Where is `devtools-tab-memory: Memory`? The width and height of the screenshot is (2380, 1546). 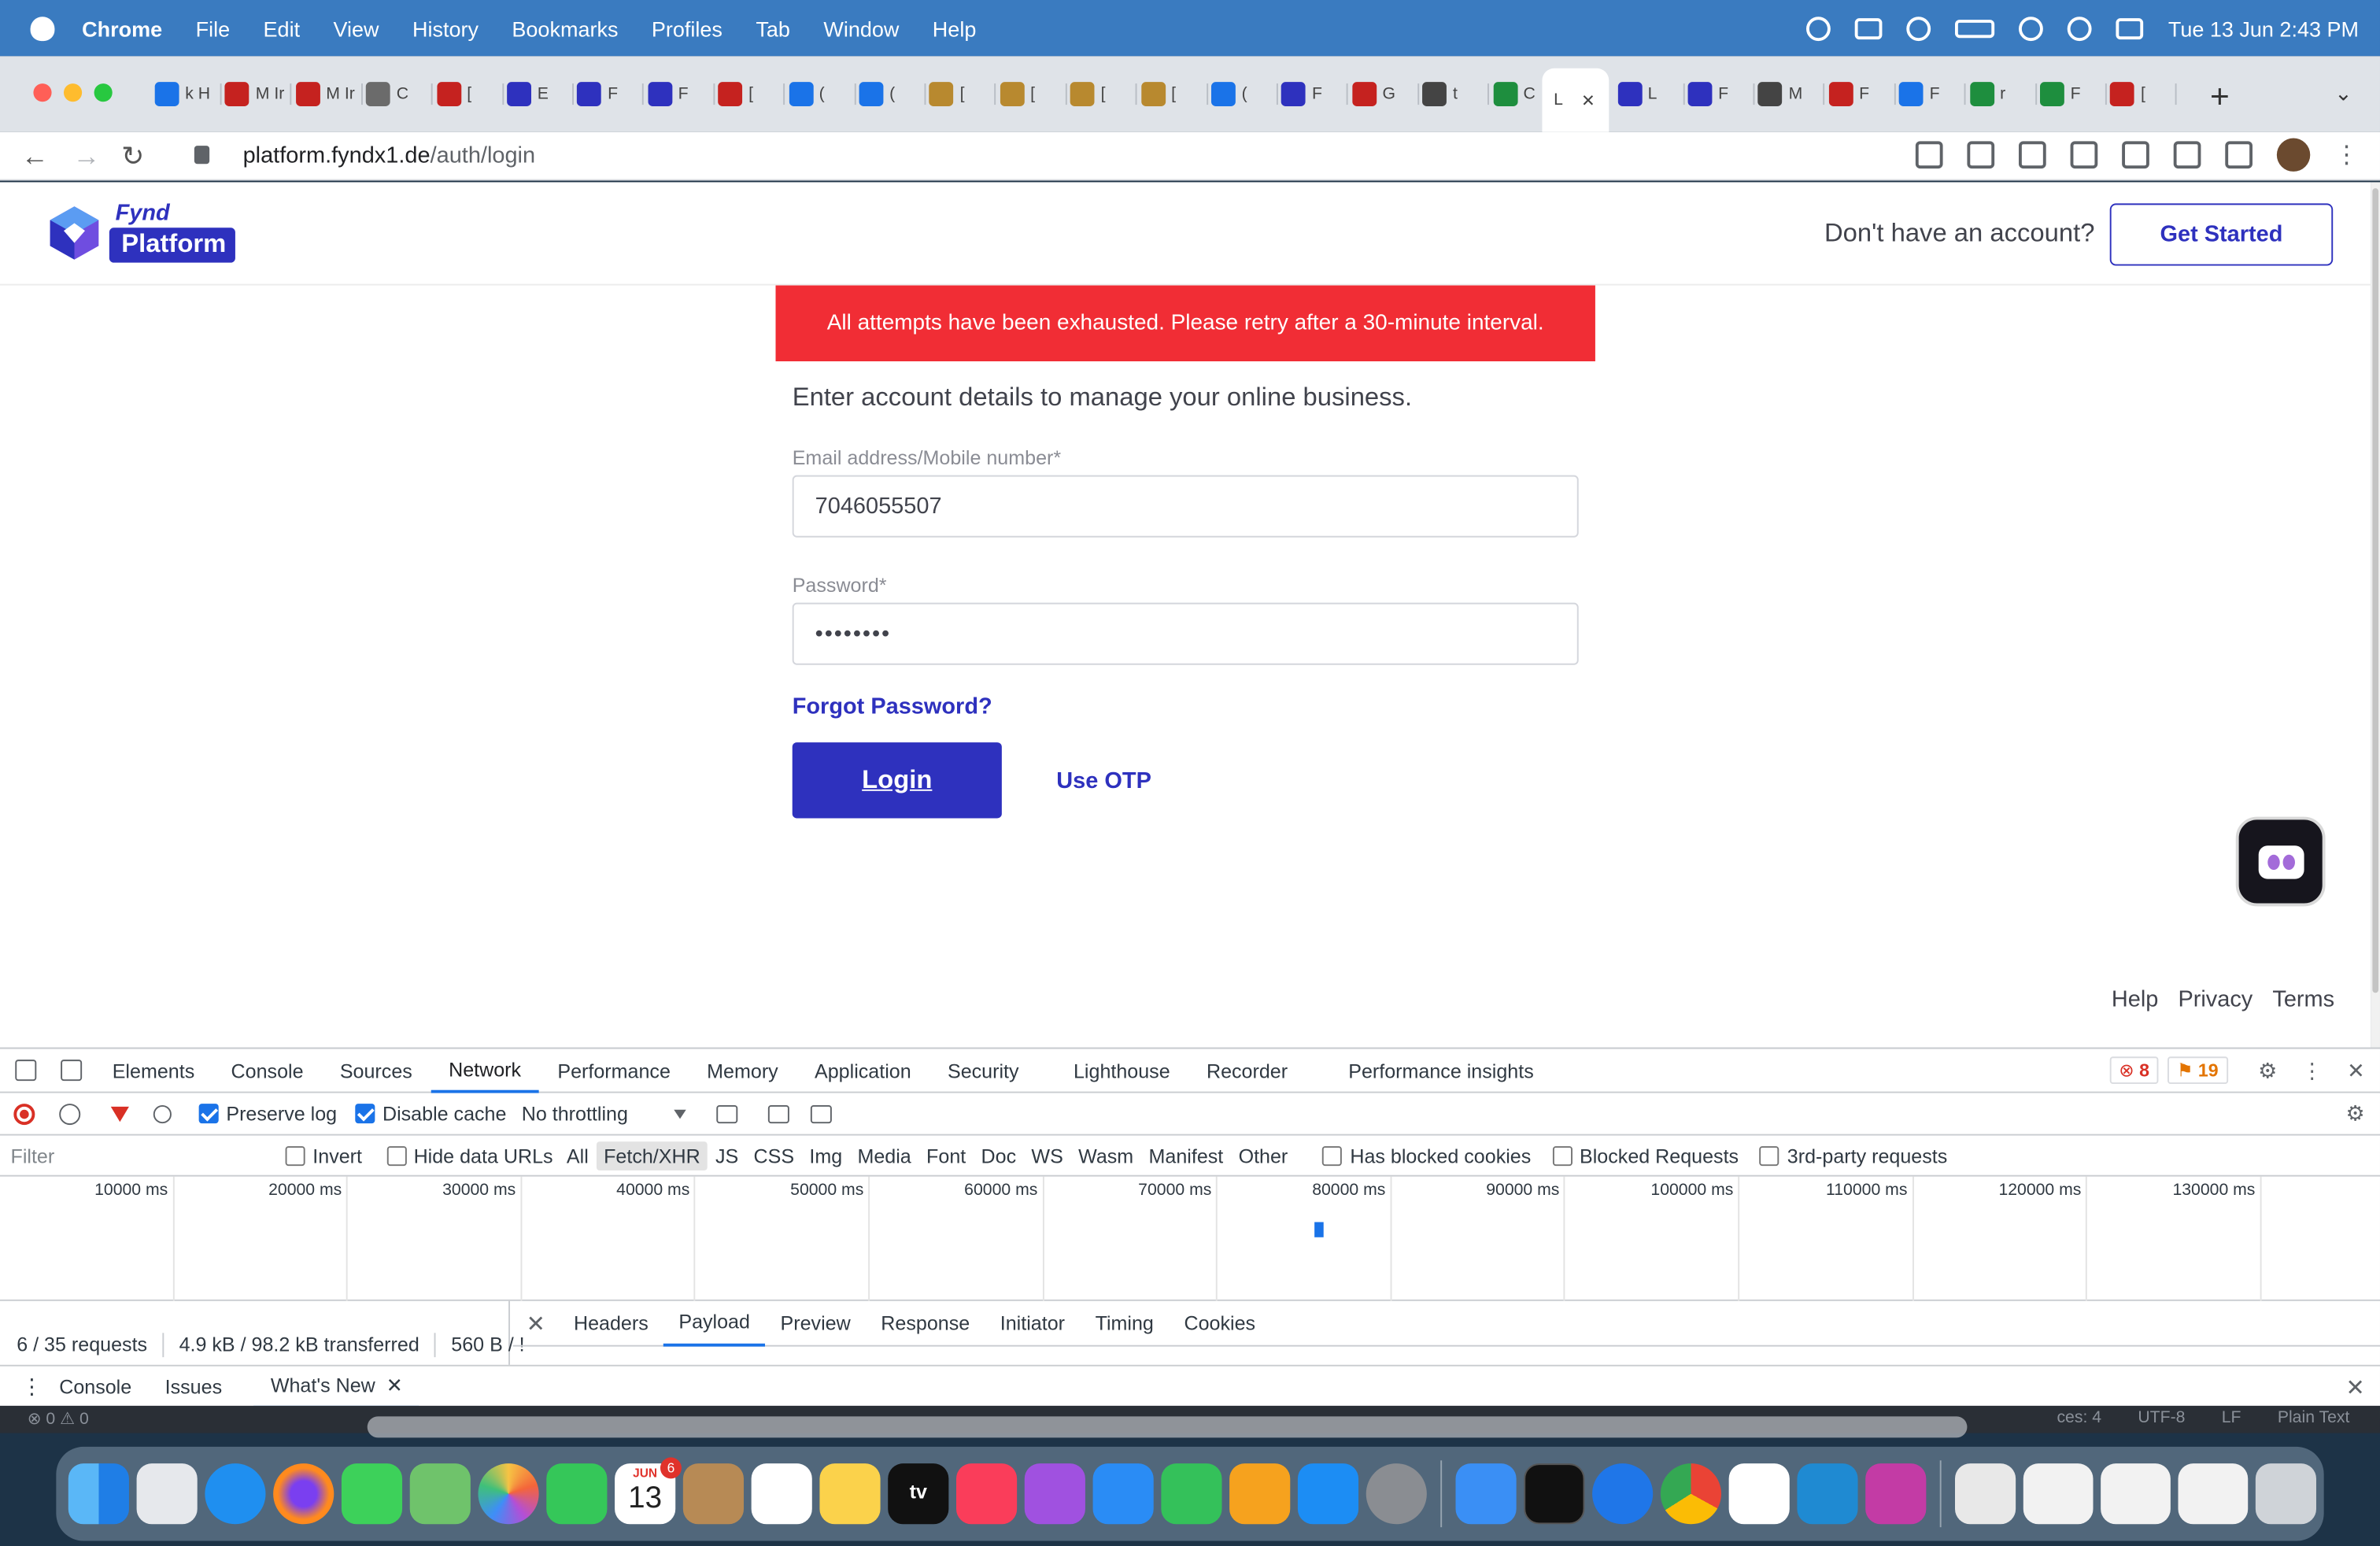 devtools-tab-memory: Memory is located at coordinates (742, 1071).